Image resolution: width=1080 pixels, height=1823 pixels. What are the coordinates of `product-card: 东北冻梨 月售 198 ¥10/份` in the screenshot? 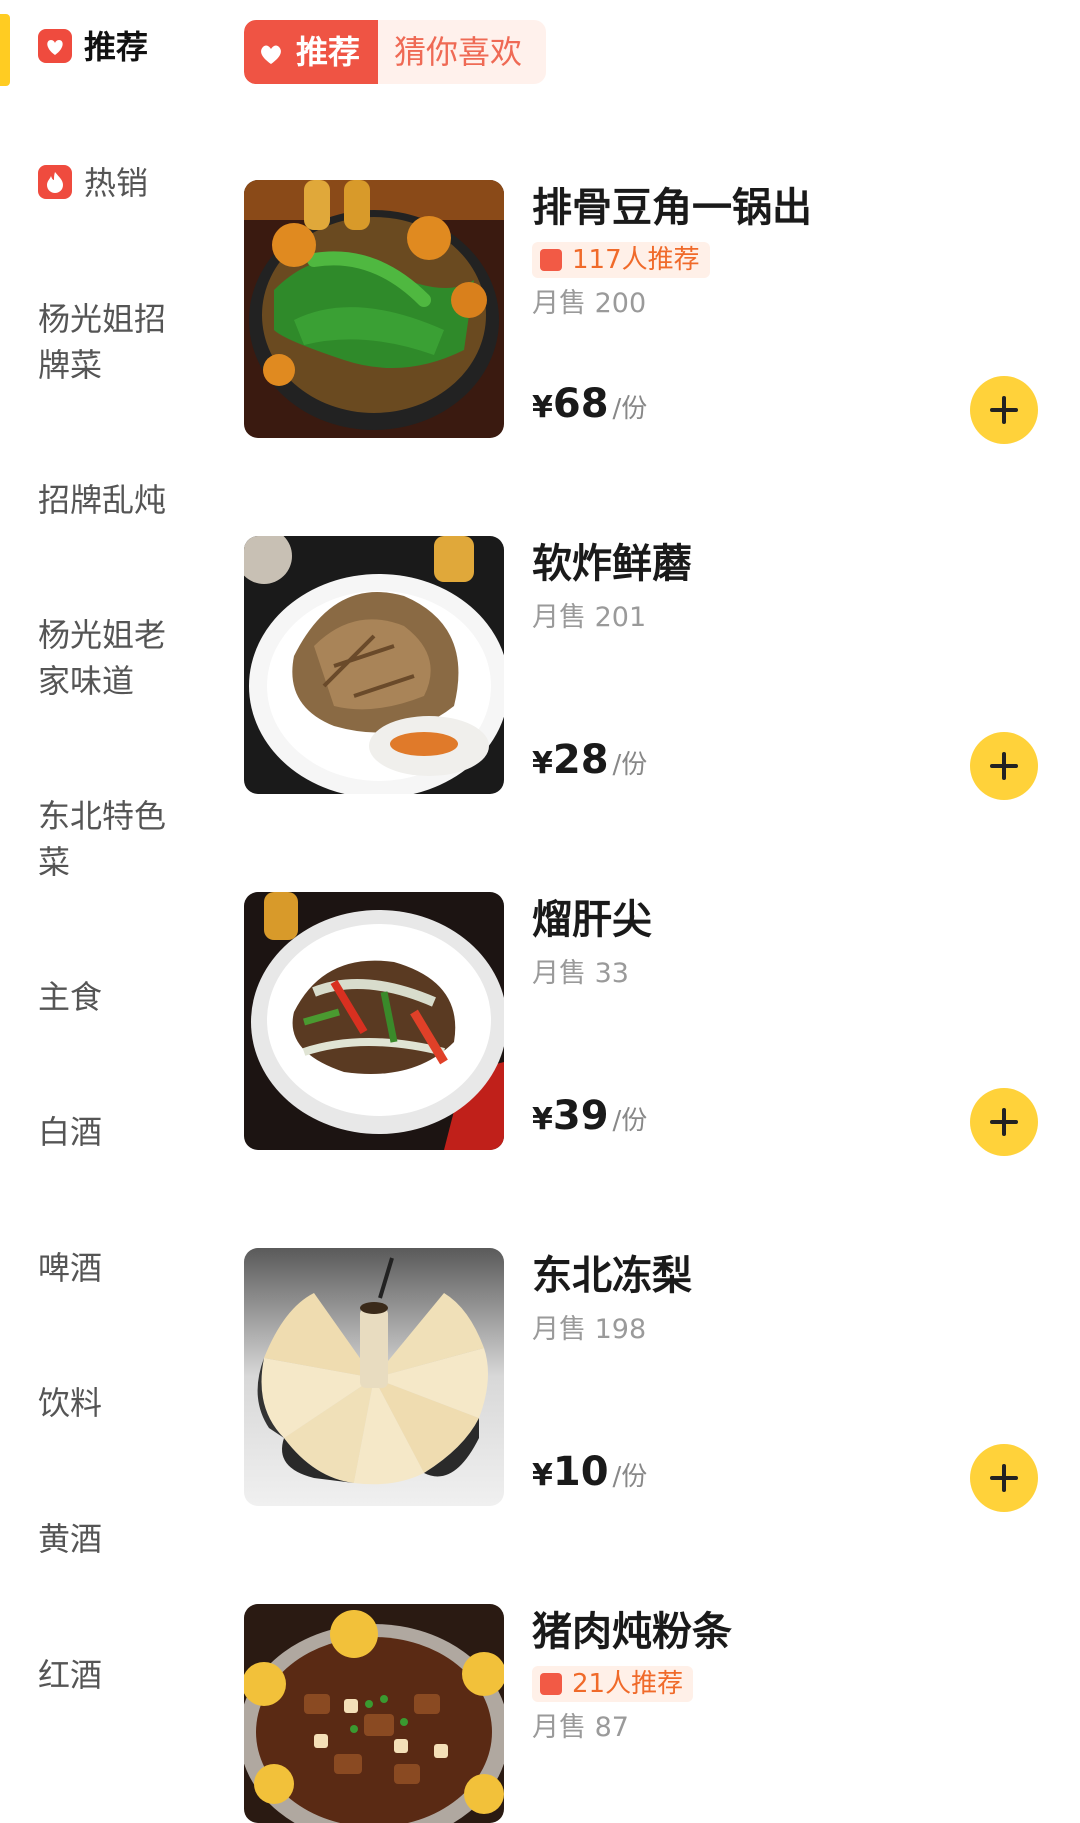 It's located at (644, 1380).